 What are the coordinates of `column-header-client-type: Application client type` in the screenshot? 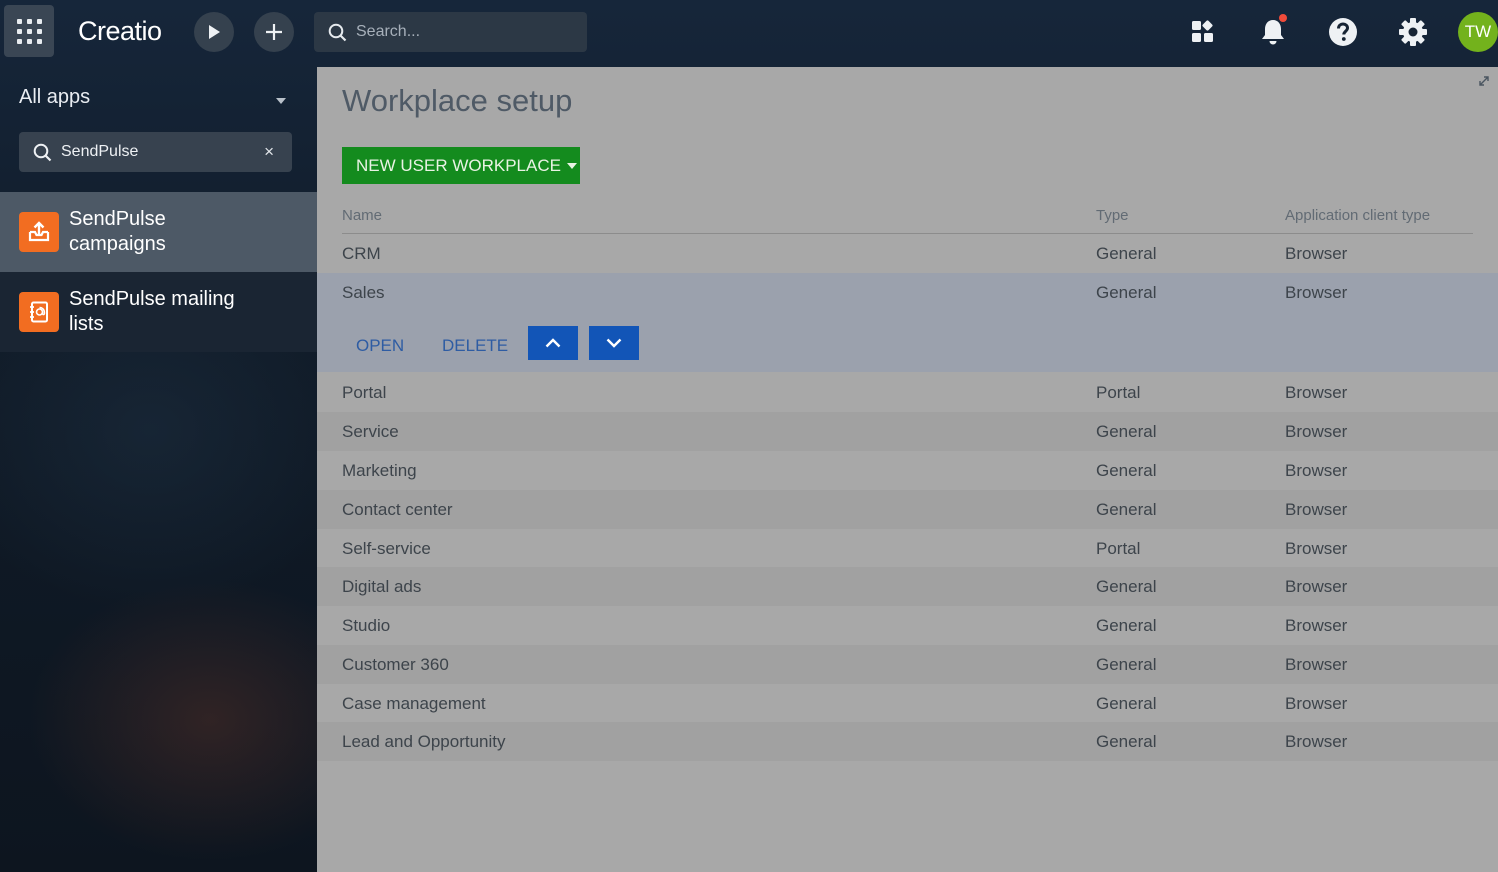 It's located at (1357, 215).